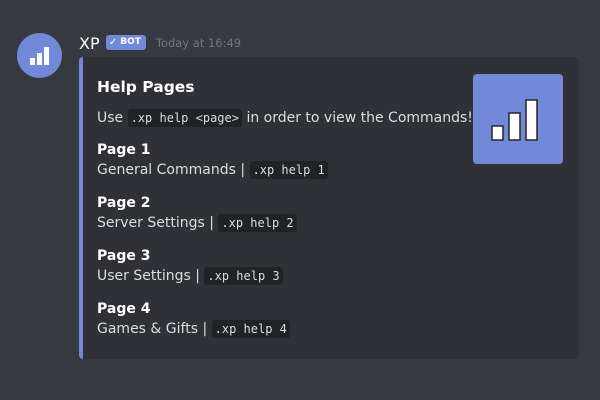 The height and width of the screenshot is (400, 600). Describe the element at coordinates (89, 43) in the screenshot. I see `username: XP` at that location.